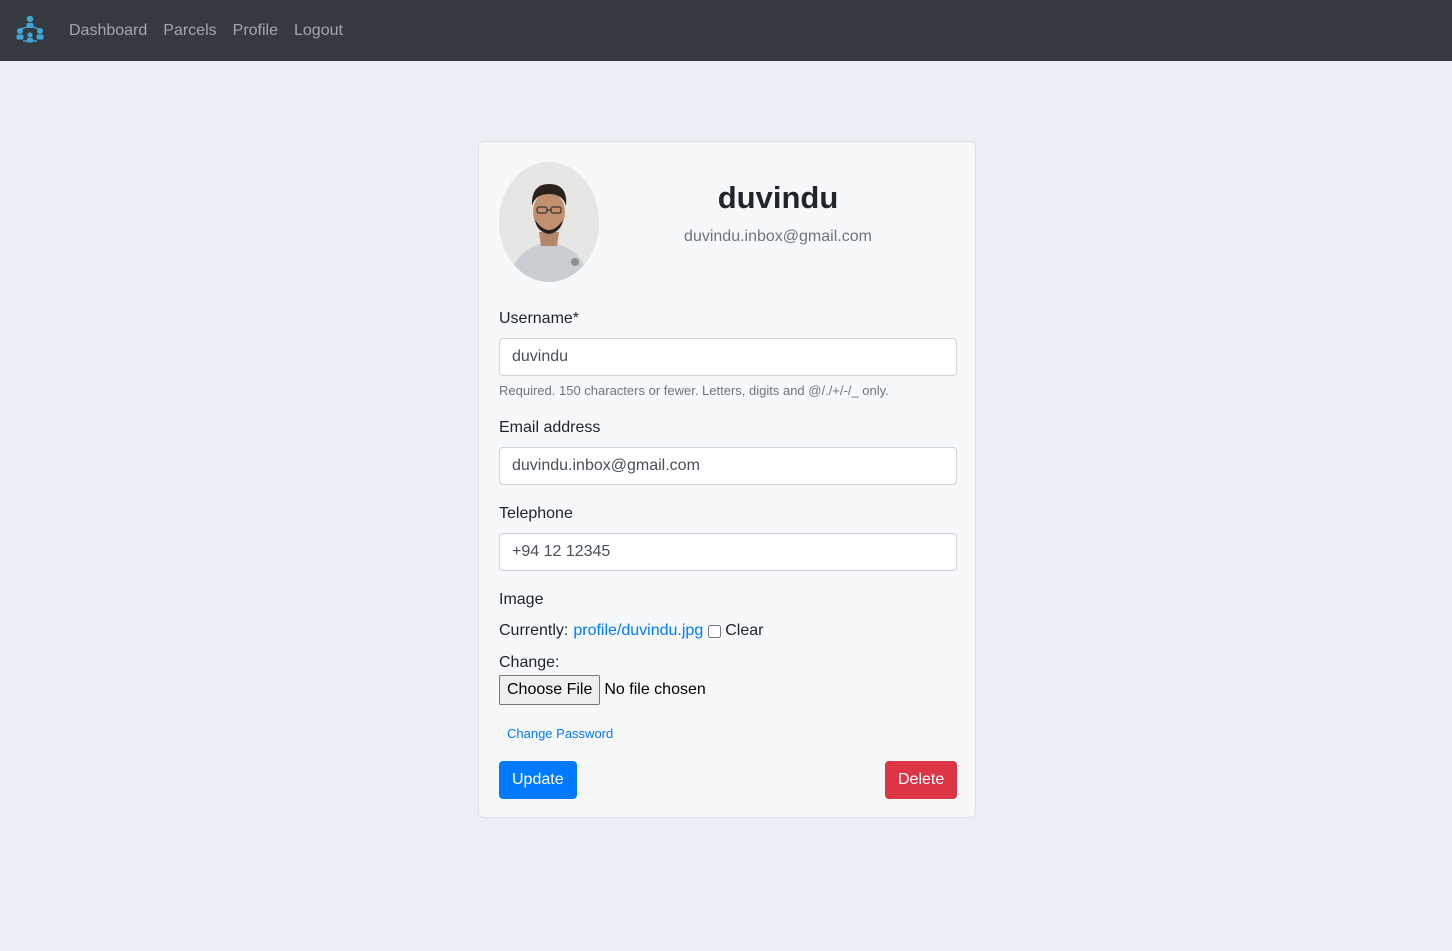  Describe the element at coordinates (521, 599) in the screenshot. I see `image-label: Image` at that location.